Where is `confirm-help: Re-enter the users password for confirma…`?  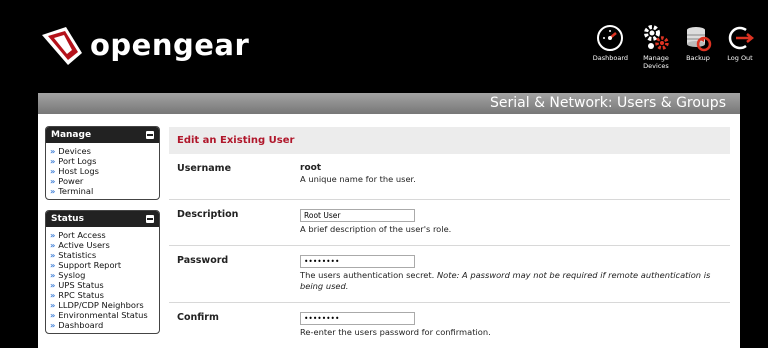
confirm-help: Re-enter the users password for confirma… is located at coordinates (395, 332).